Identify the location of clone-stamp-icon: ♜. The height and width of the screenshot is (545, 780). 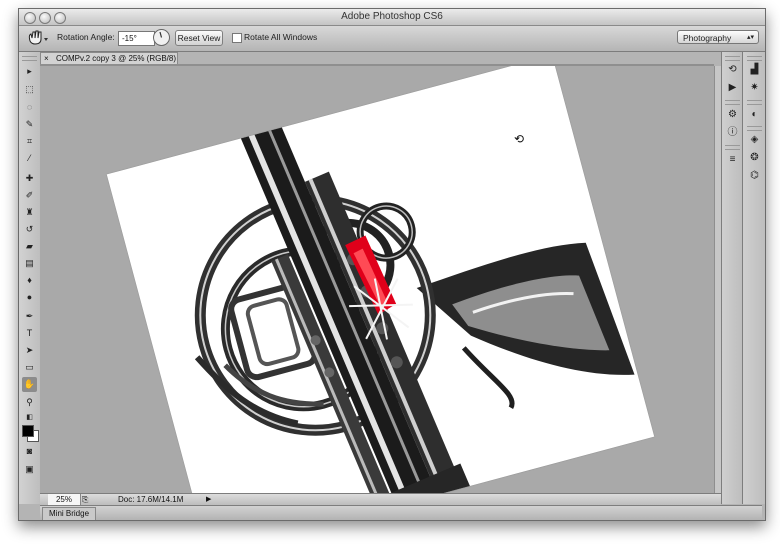
(29, 212).